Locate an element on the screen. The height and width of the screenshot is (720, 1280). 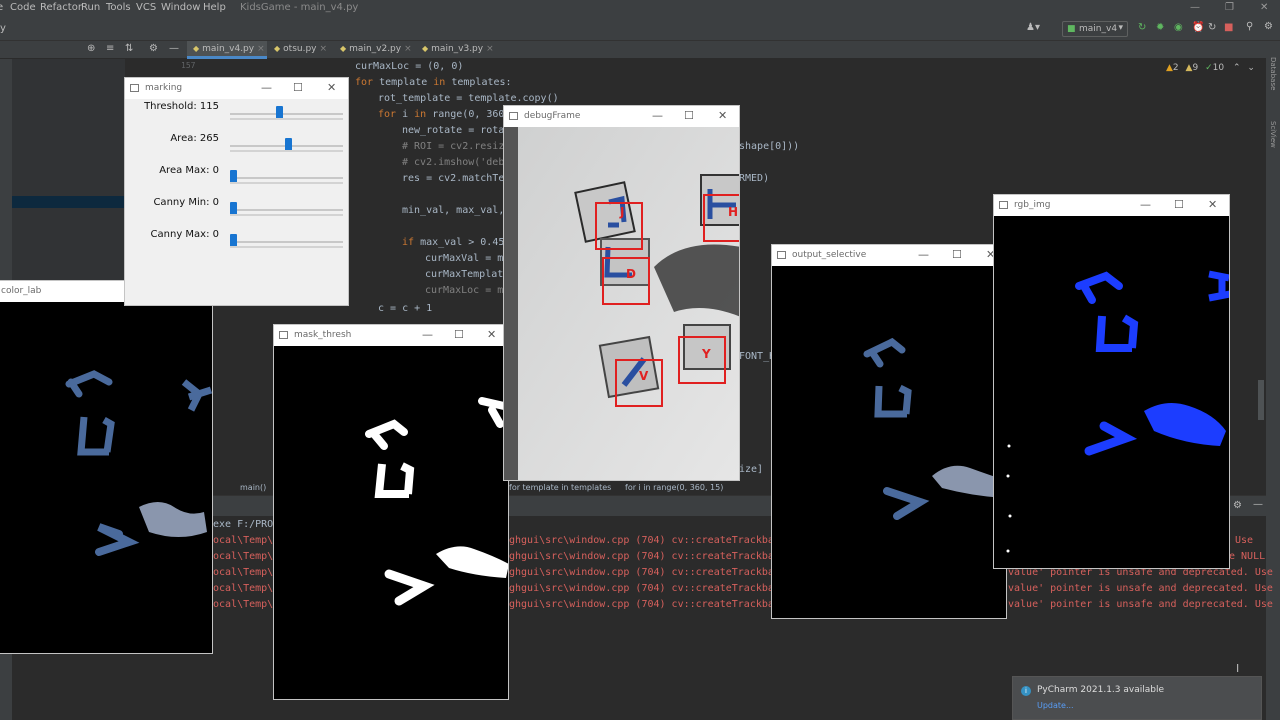
expand-all-icon: ⇅ is located at coordinates (129, 48).